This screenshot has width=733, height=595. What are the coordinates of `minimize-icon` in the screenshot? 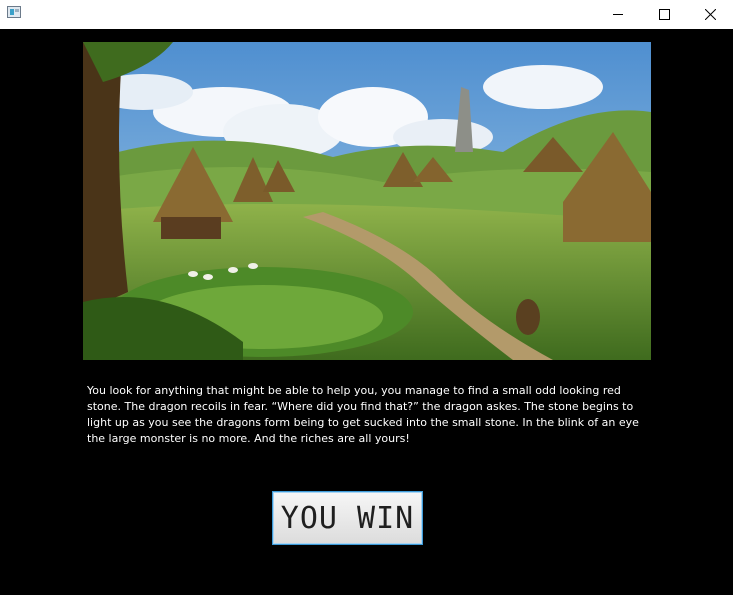 It's located at (617, 14).